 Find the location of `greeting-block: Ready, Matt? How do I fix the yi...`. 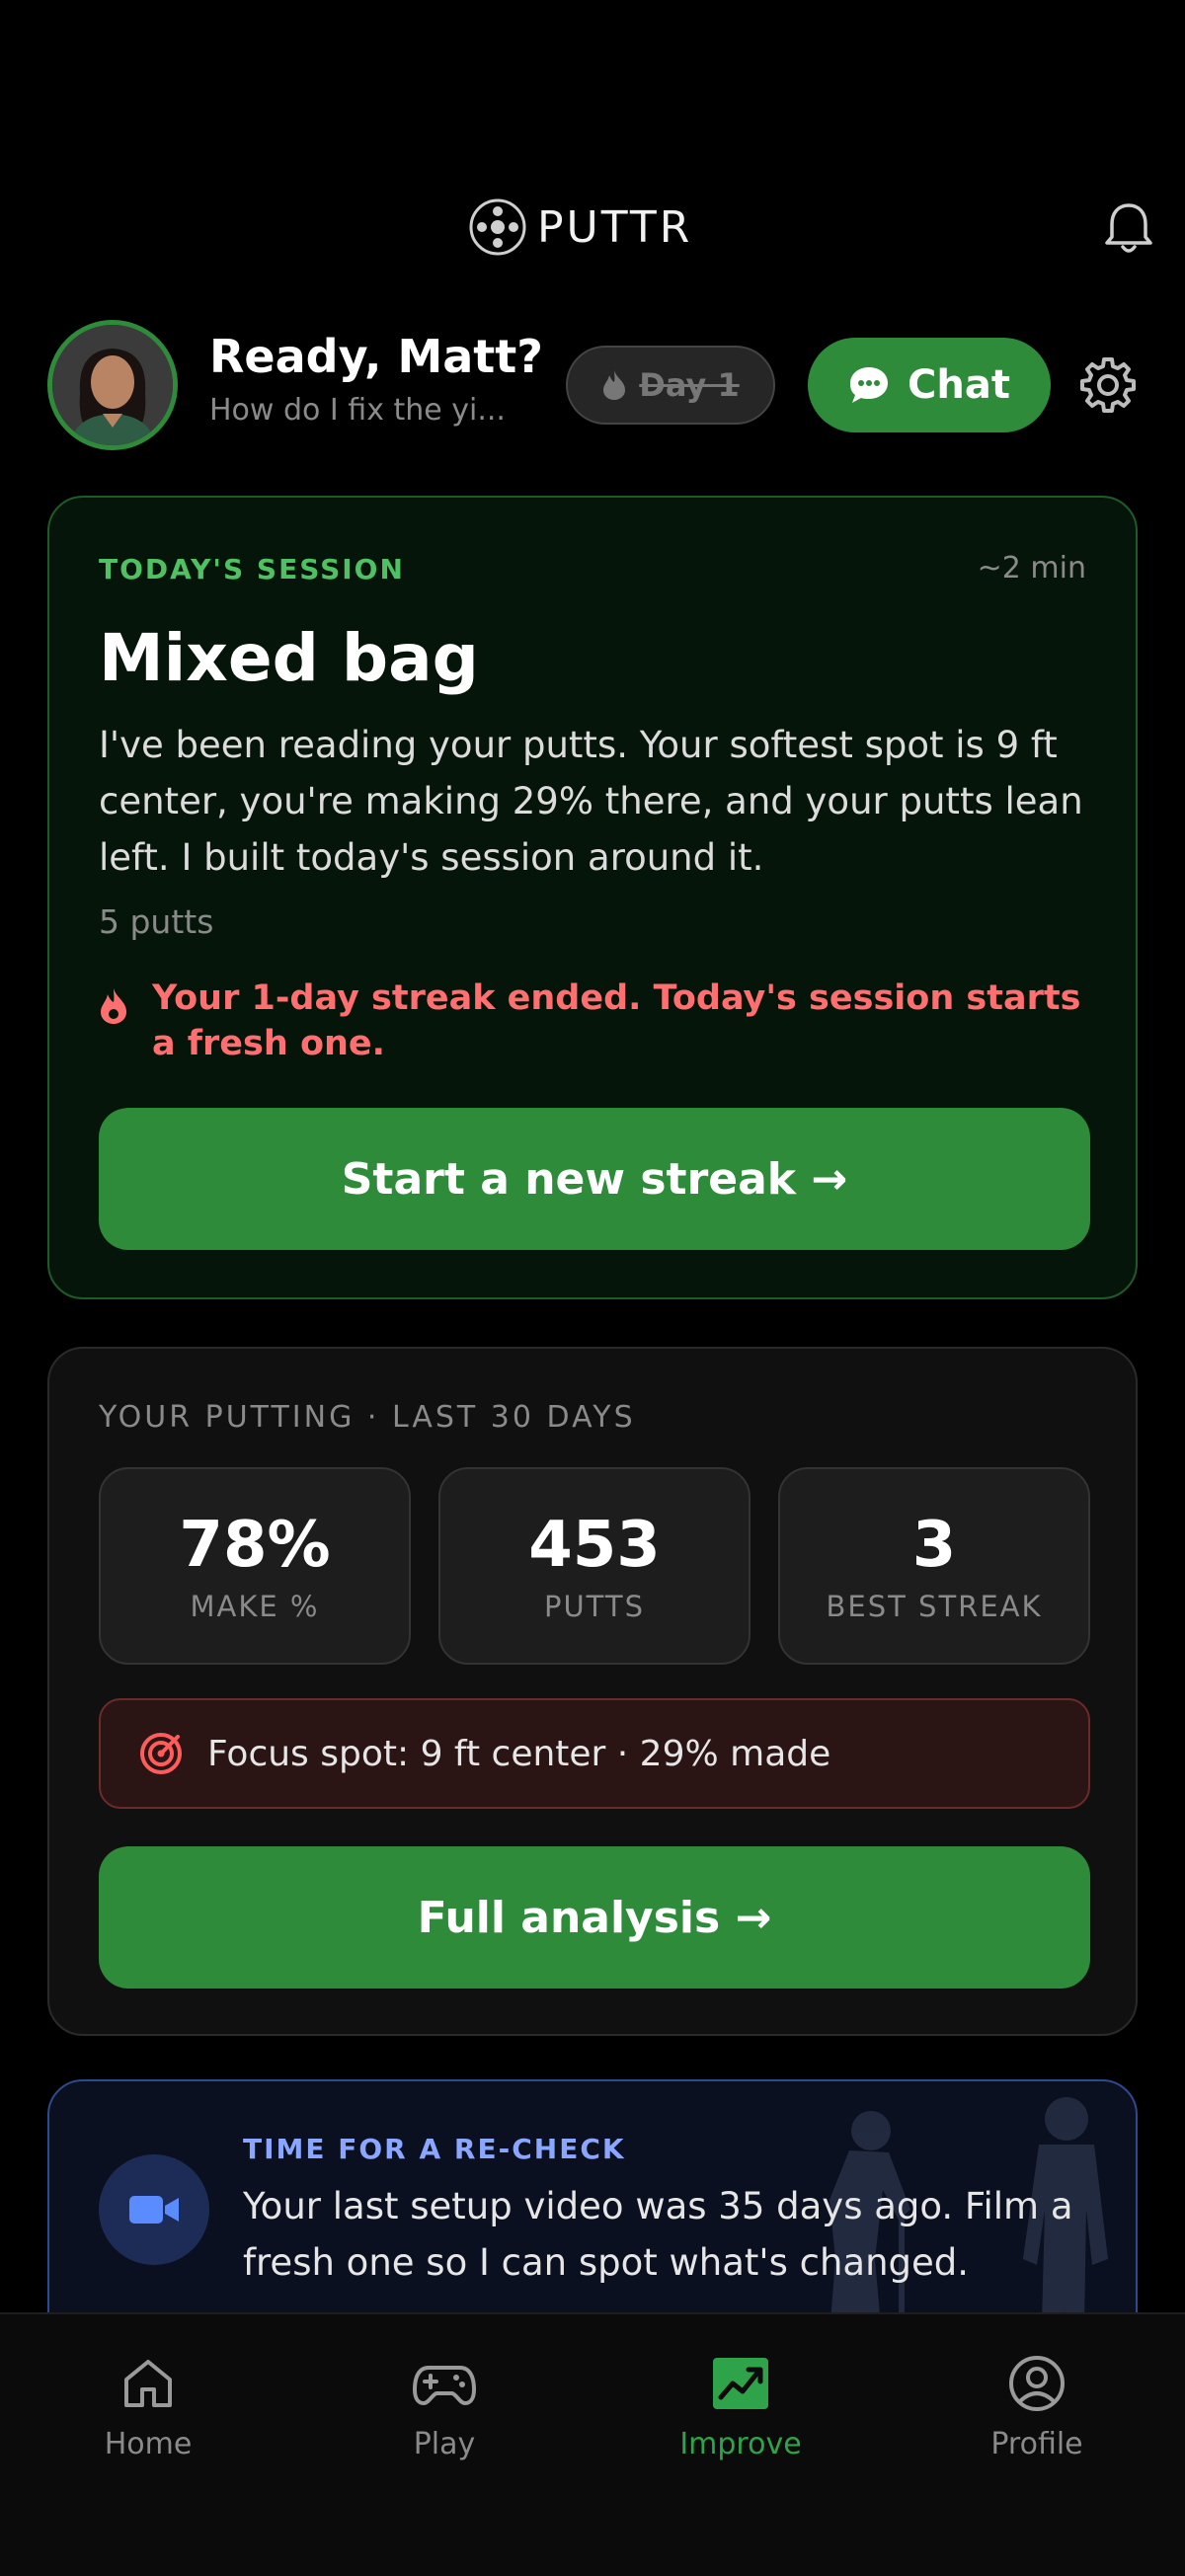

greeting-block: Ready, Matt? How do I fix the yi... is located at coordinates (376, 379).